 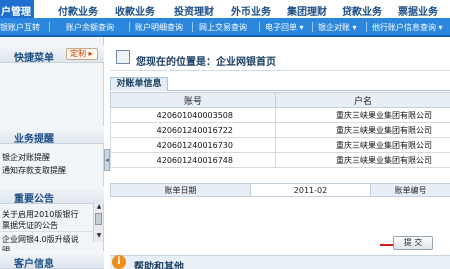 What do you see at coordinates (251, 10) in the screenshot?
I see `nav-foreign-currency: 外币业务` at bounding box center [251, 10].